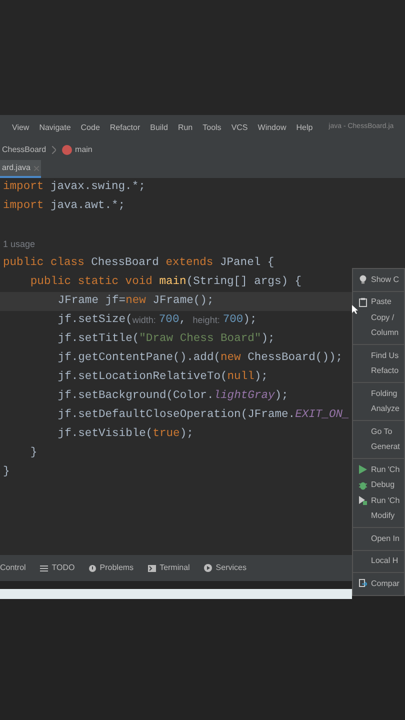  I want to click on code-token: ChessBoard());, so click(294, 358).